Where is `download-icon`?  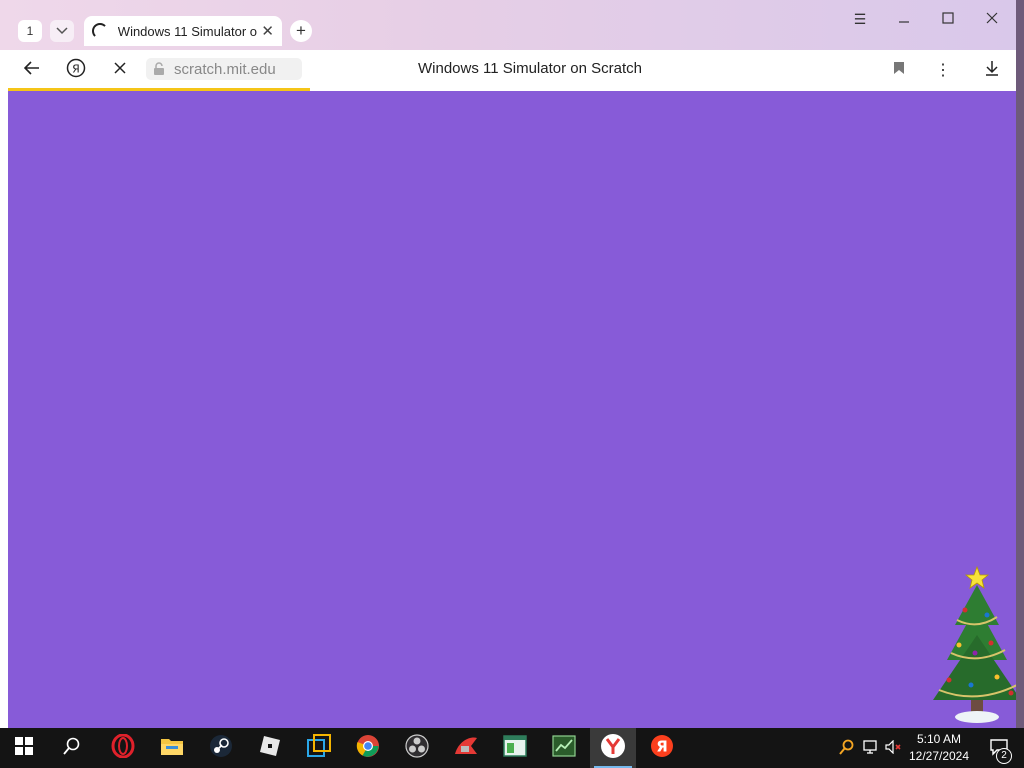 download-icon is located at coordinates (992, 70).